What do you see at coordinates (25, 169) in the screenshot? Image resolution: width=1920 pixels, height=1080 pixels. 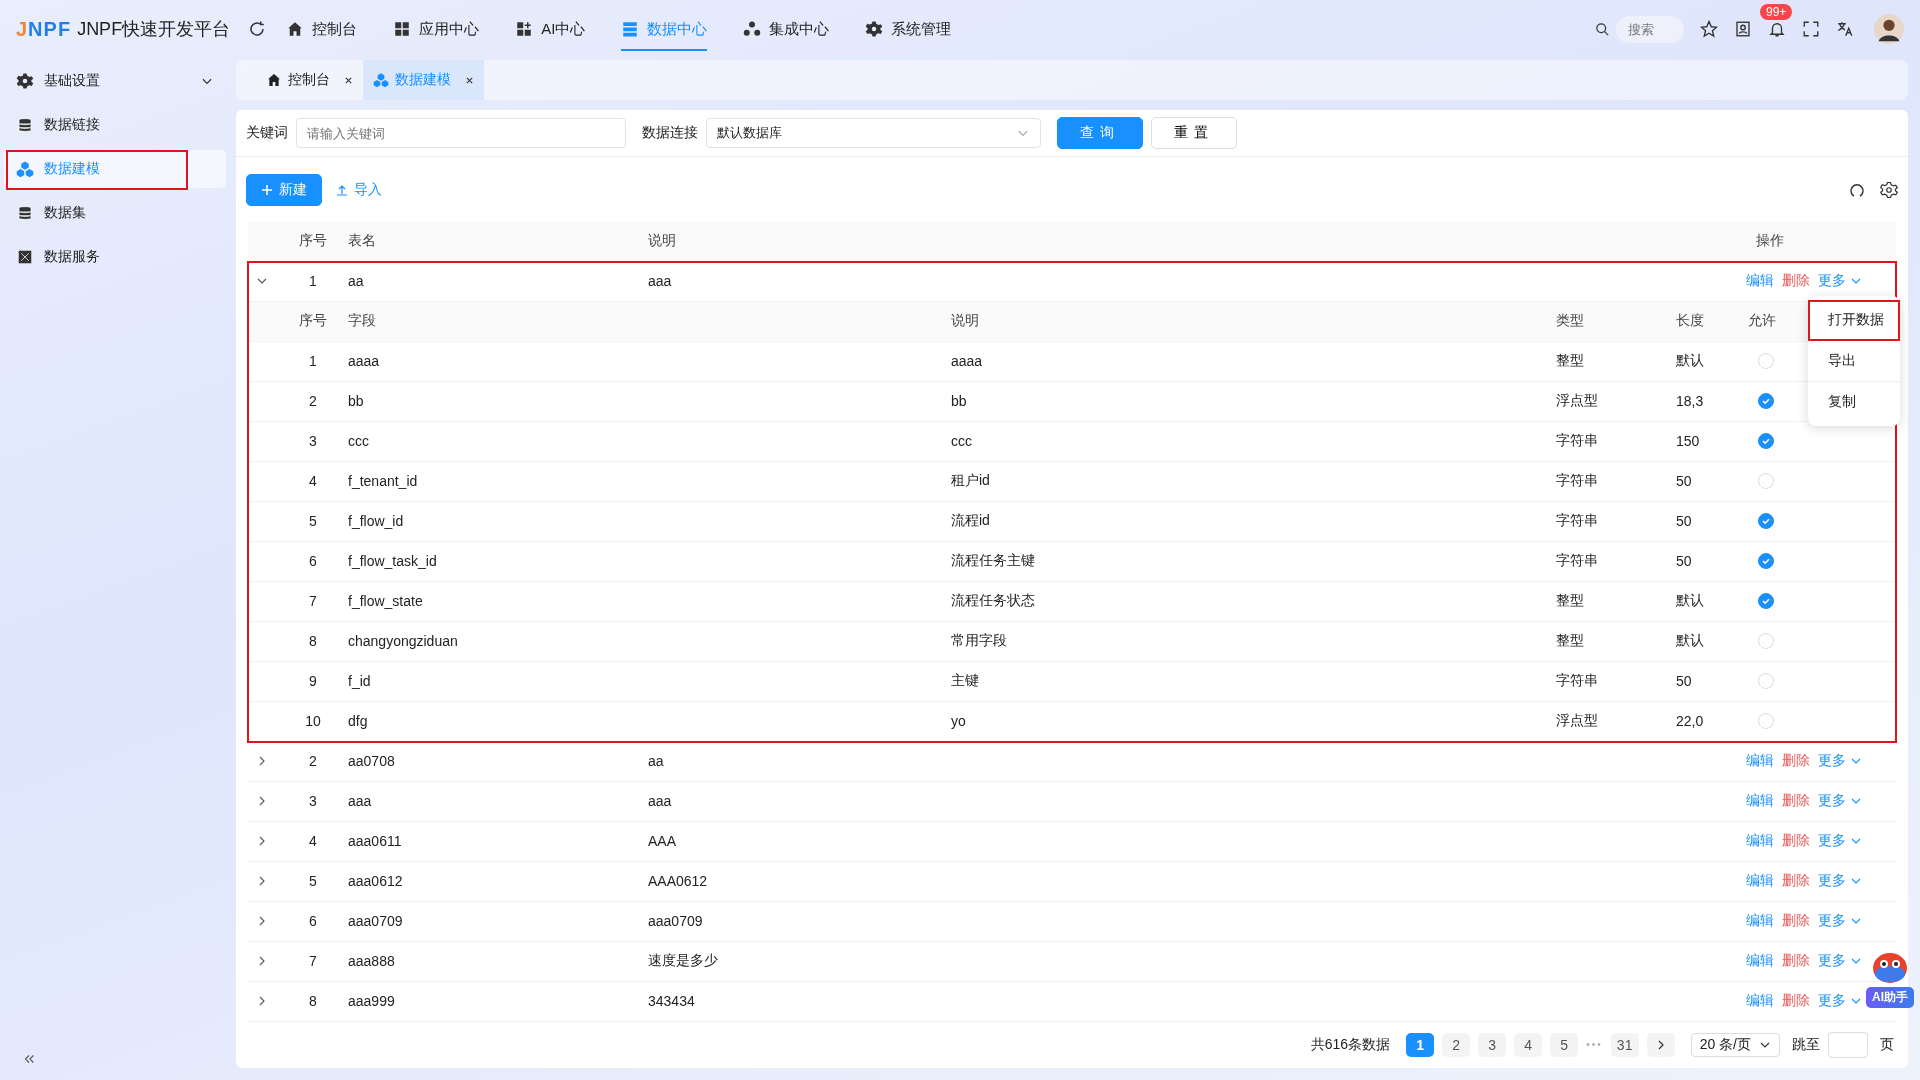 I see `cubes-icon` at bounding box center [25, 169].